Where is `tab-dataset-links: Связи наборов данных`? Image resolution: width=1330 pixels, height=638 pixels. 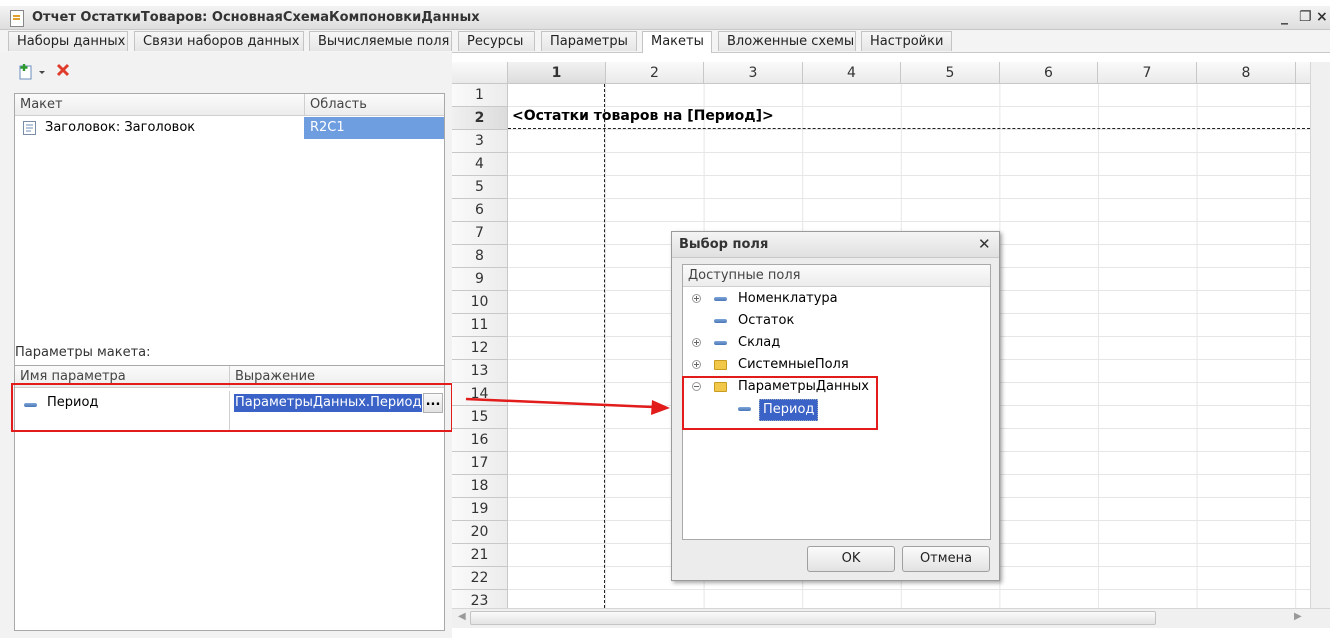 tab-dataset-links: Связи наборов данных is located at coordinates (219, 41).